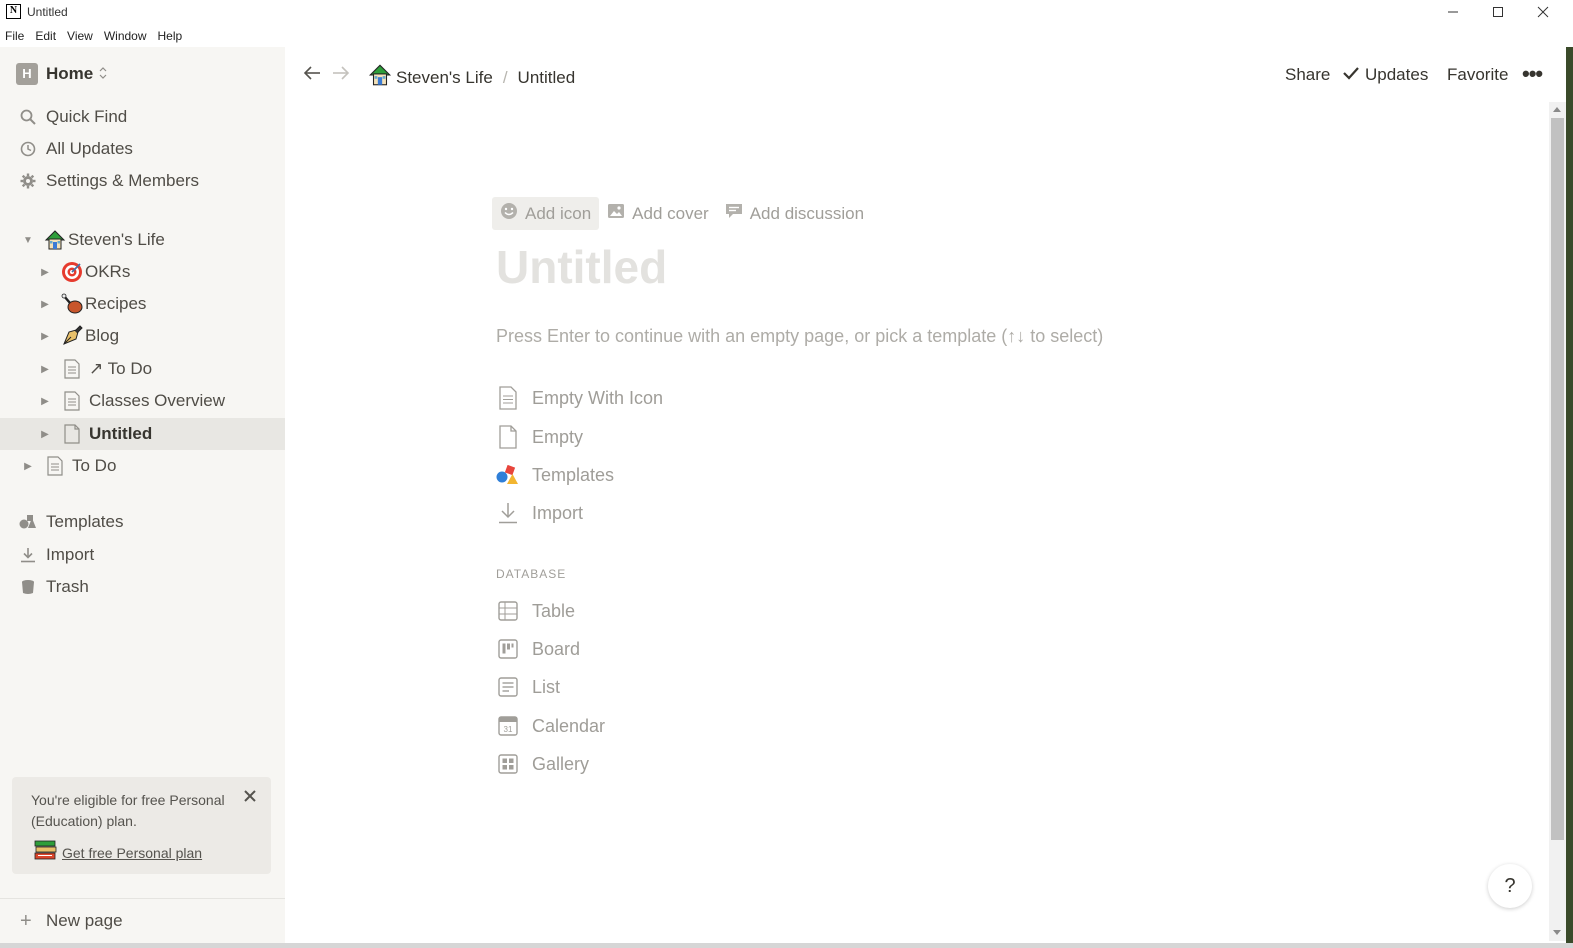  What do you see at coordinates (558, 436) in the screenshot?
I see `option-label: Empty` at bounding box center [558, 436].